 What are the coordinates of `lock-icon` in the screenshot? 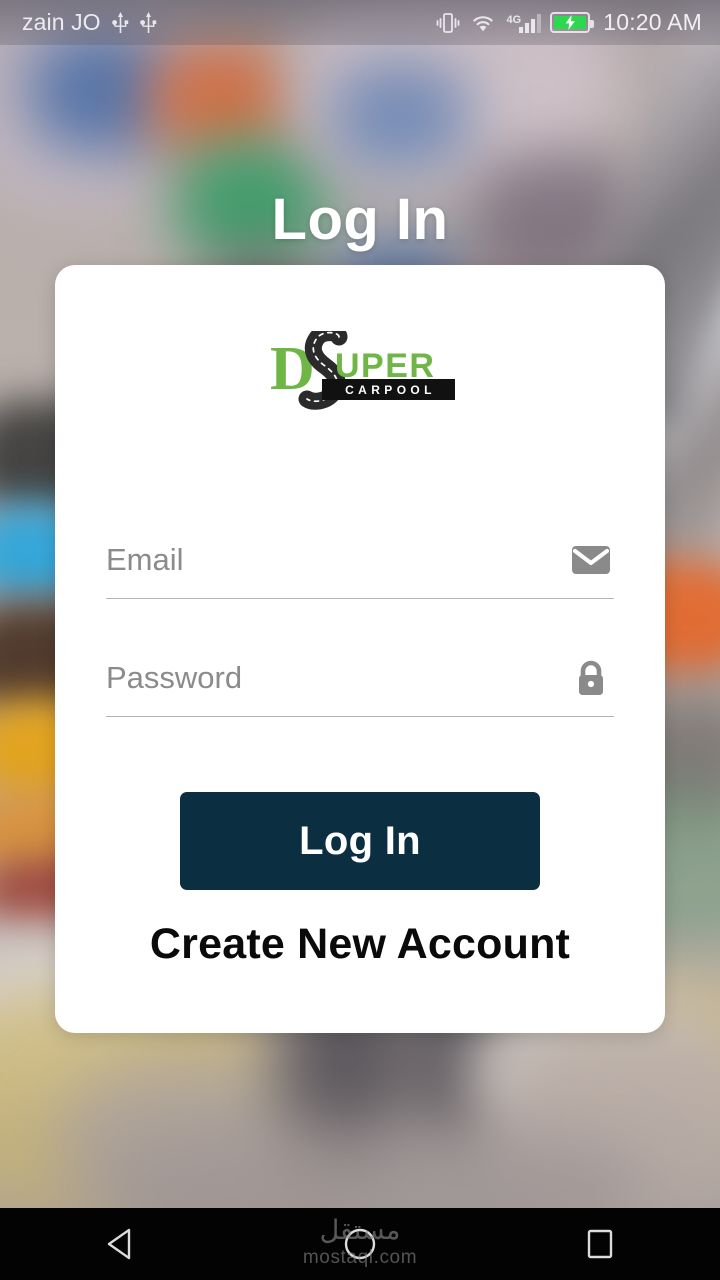 It's located at (591, 677).